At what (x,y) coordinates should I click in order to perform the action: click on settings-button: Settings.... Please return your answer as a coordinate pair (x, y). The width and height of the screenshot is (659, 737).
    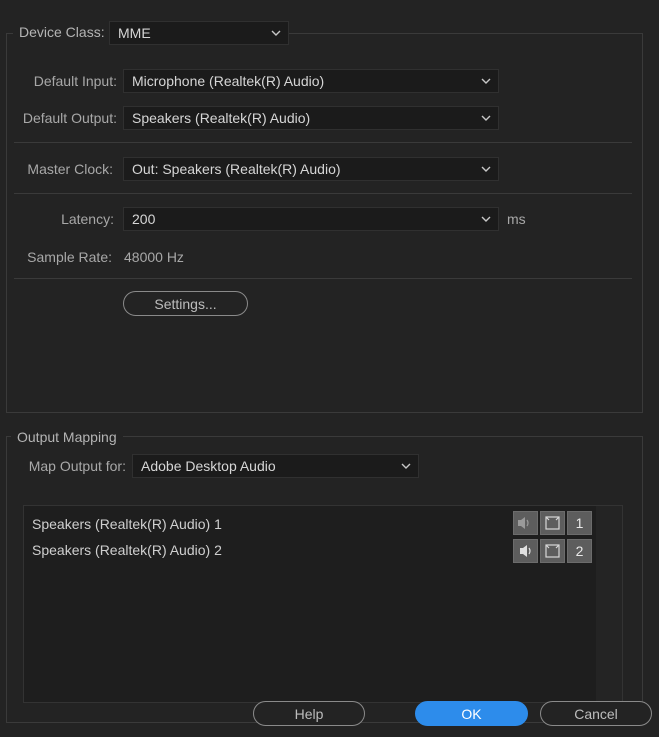
    Looking at the image, I should click on (185, 303).